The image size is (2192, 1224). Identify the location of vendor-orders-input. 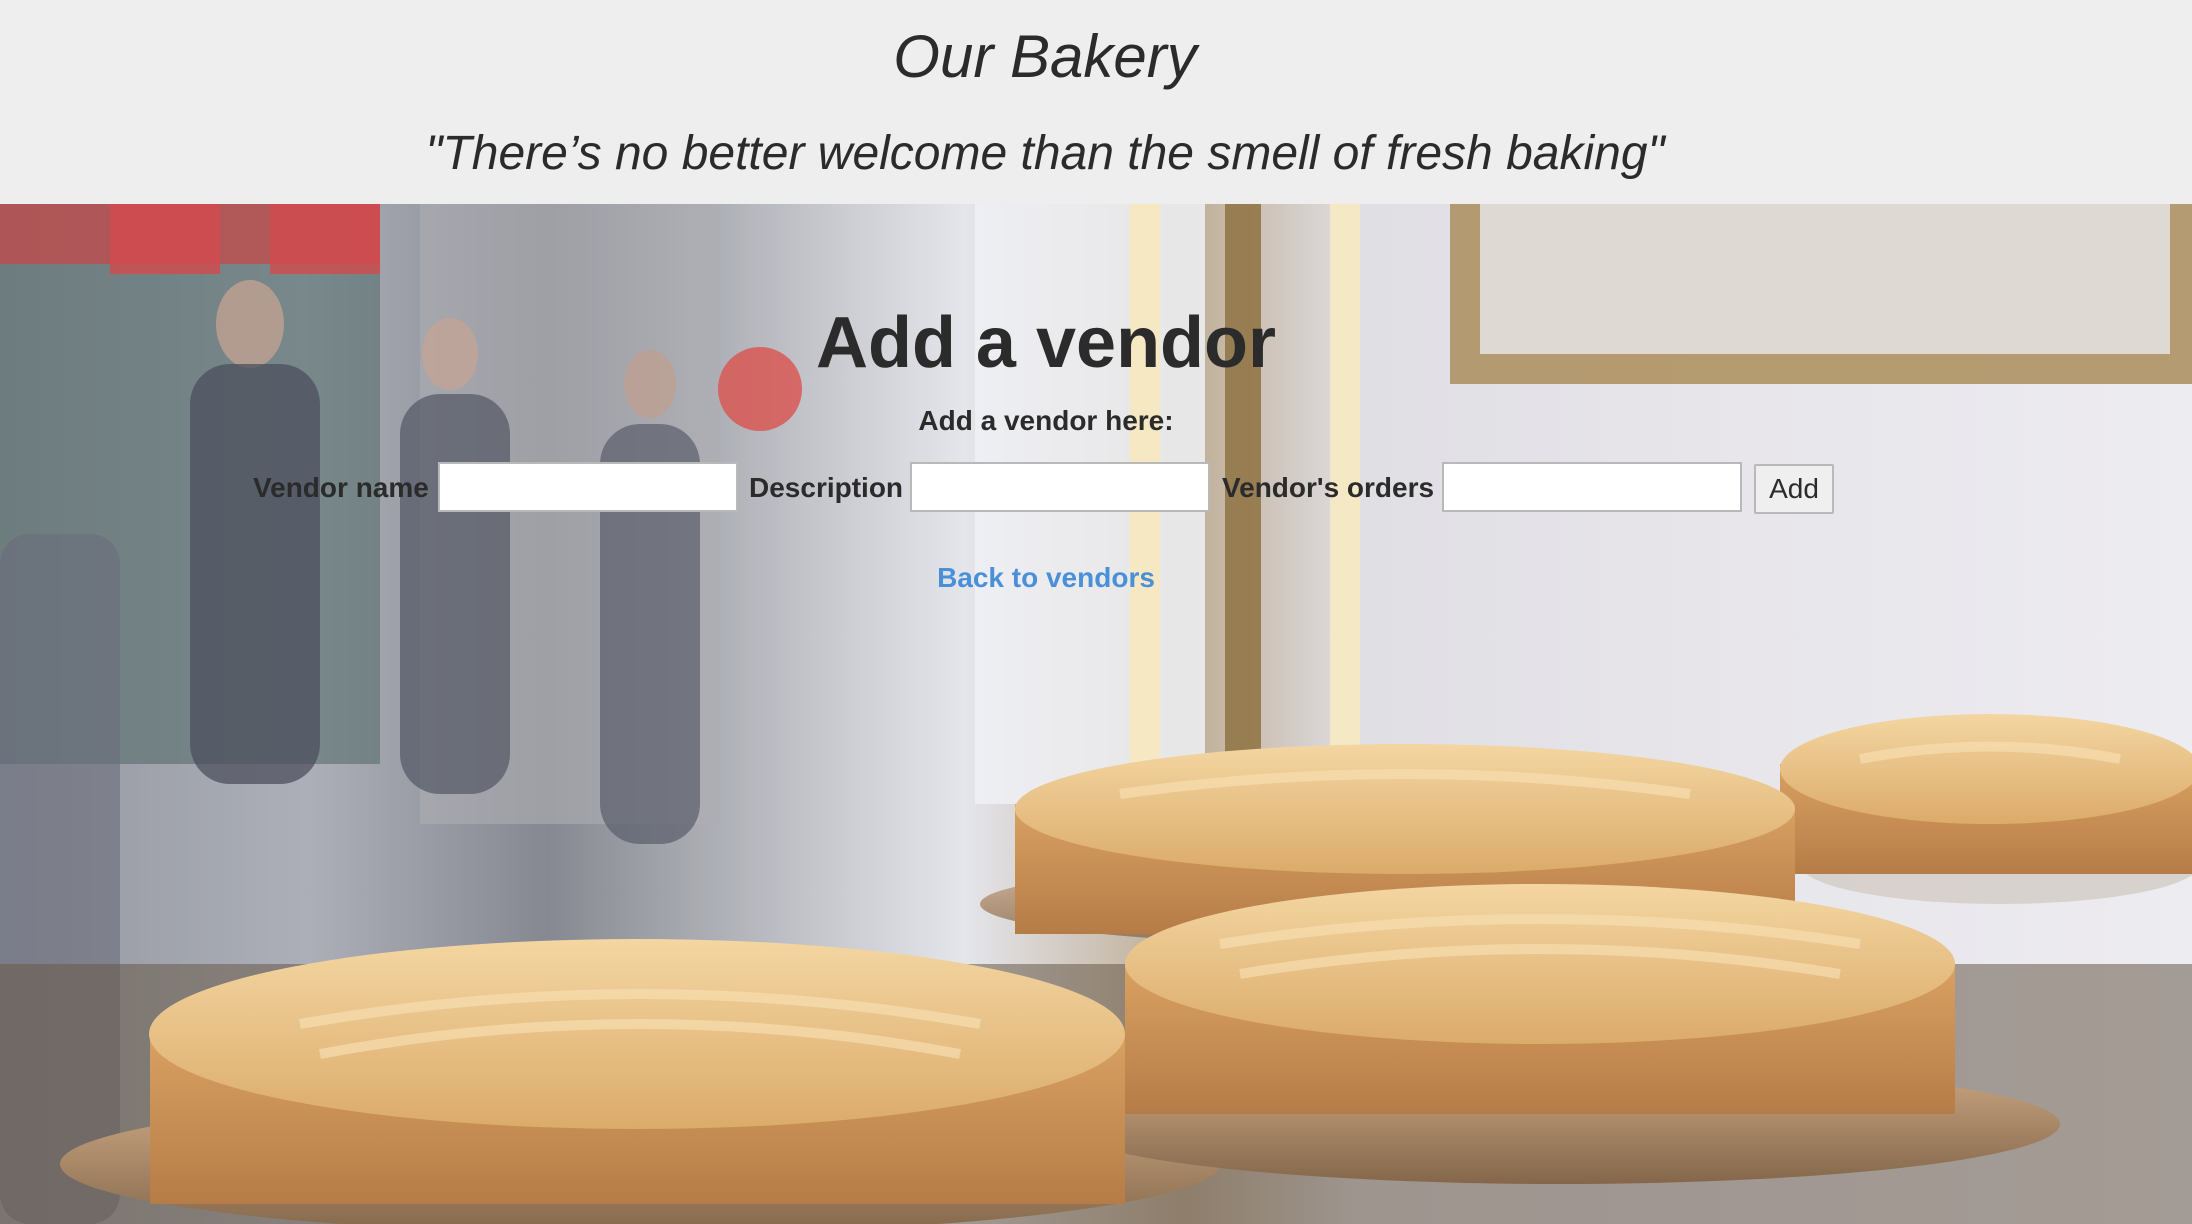
(1592, 487).